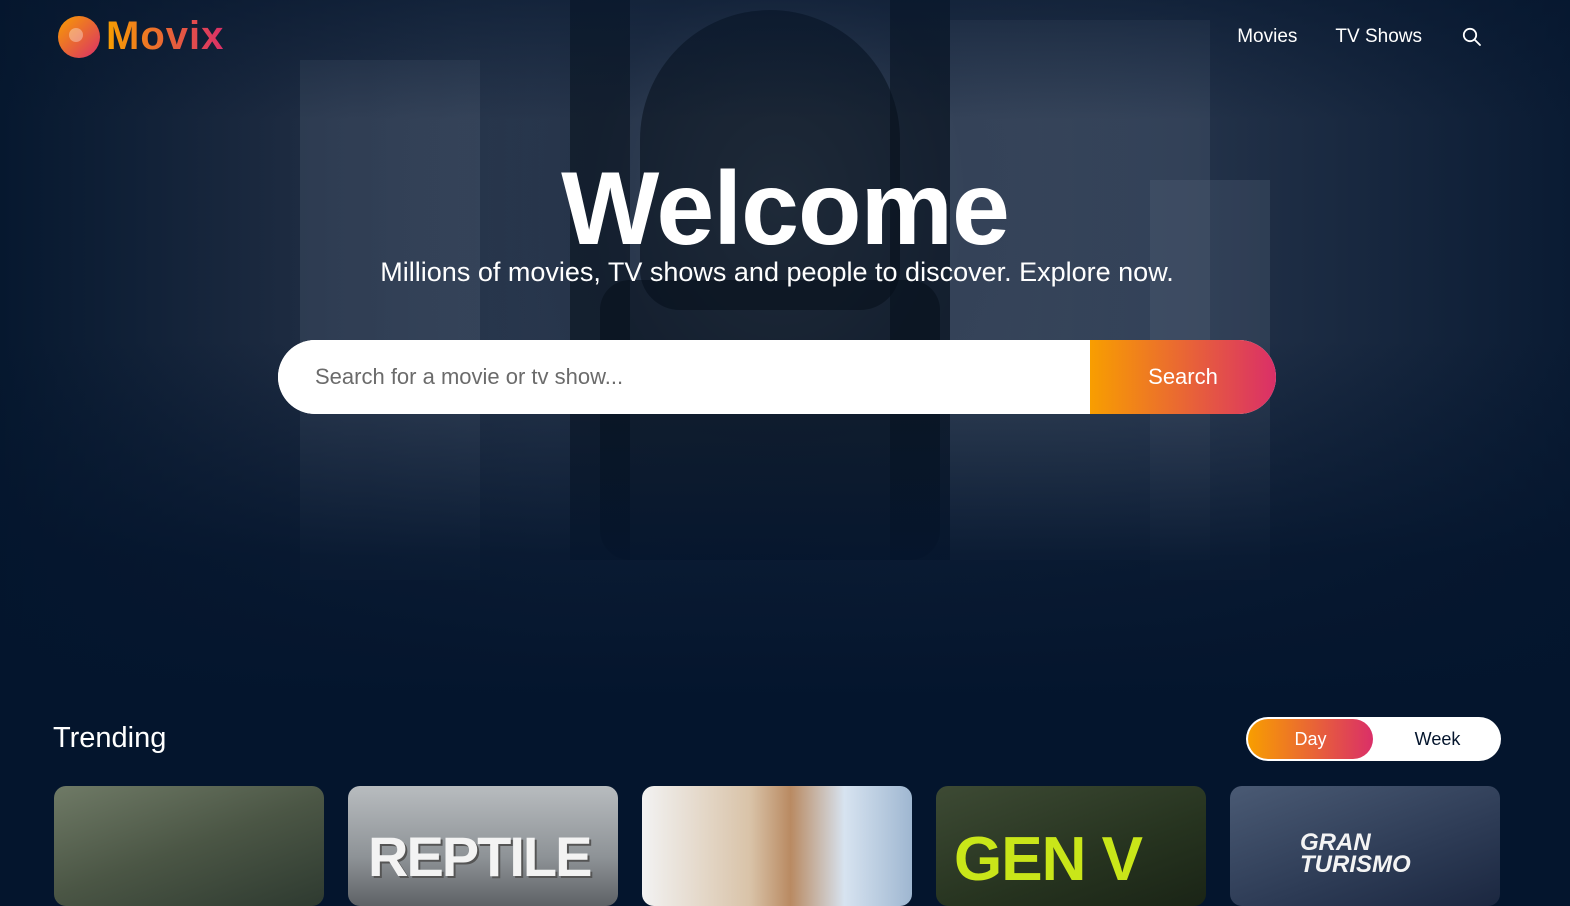 The width and height of the screenshot is (1570, 906). Describe the element at coordinates (1267, 37) in the screenshot. I see `nav-movies: Movies` at that location.